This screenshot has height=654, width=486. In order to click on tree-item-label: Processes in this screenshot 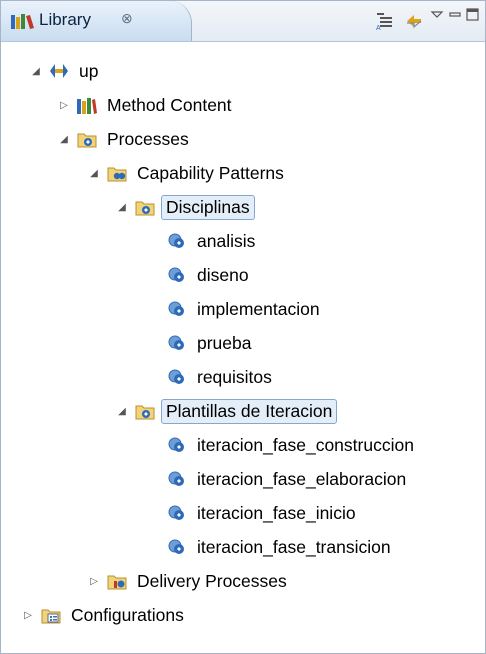, I will do `click(148, 138)`.